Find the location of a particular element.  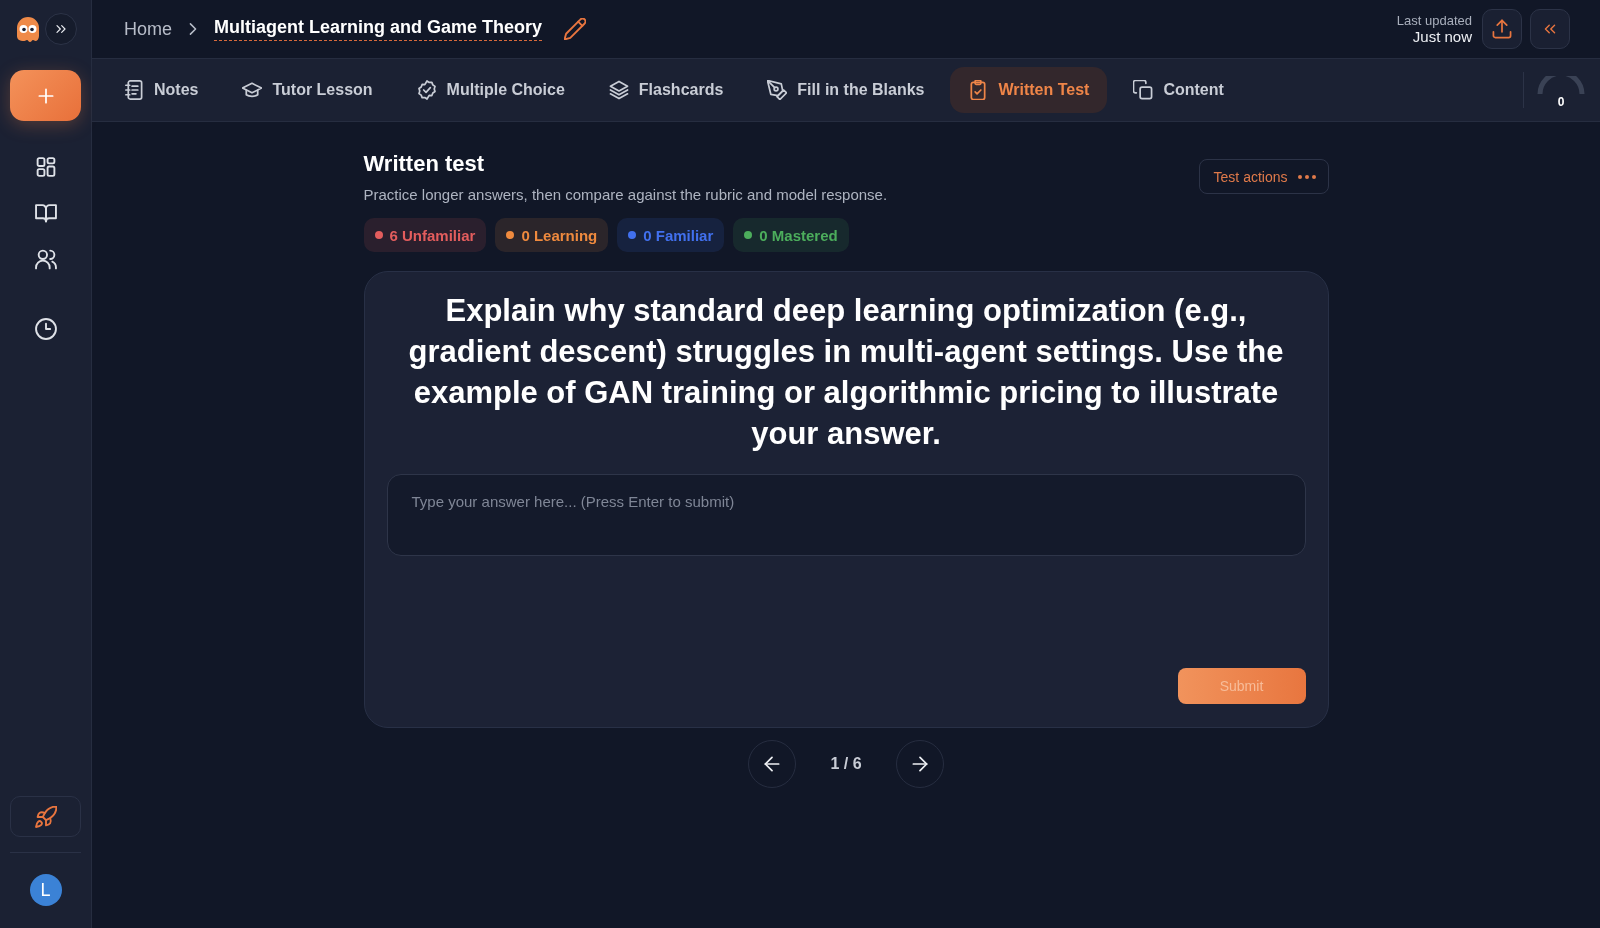

more-icon is located at coordinates (1306, 176).